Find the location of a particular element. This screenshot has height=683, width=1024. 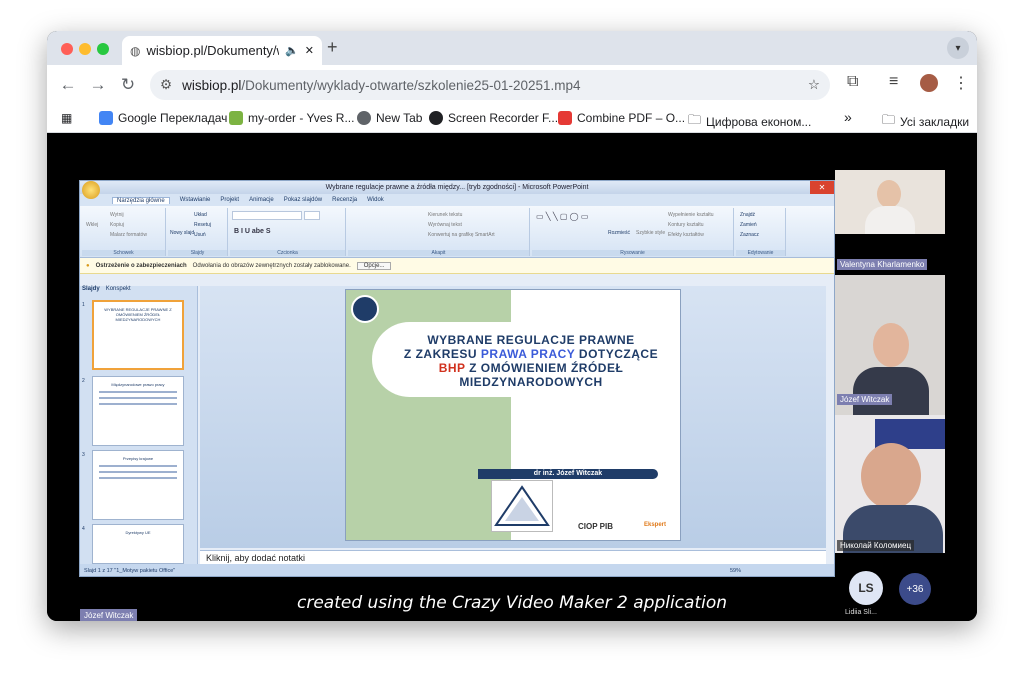

pdf-icon is located at coordinates (565, 118).